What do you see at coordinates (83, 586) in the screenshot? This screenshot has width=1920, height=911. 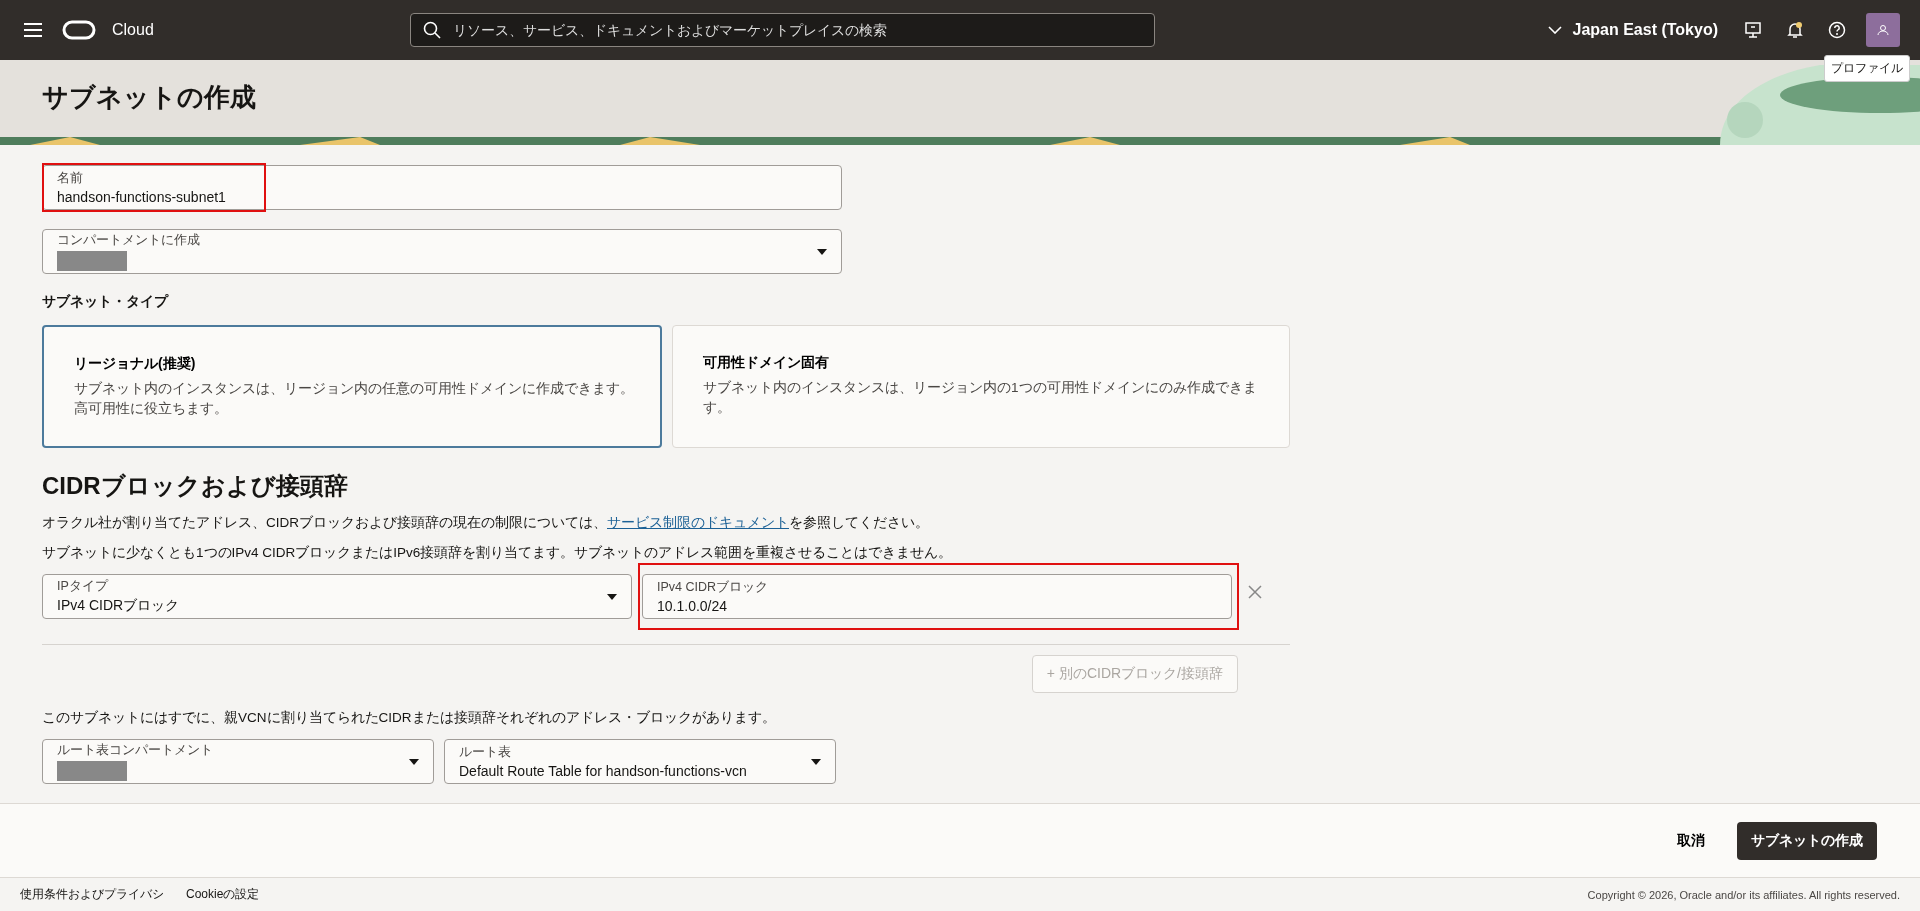 I see `field-label: IPタイプ` at bounding box center [83, 586].